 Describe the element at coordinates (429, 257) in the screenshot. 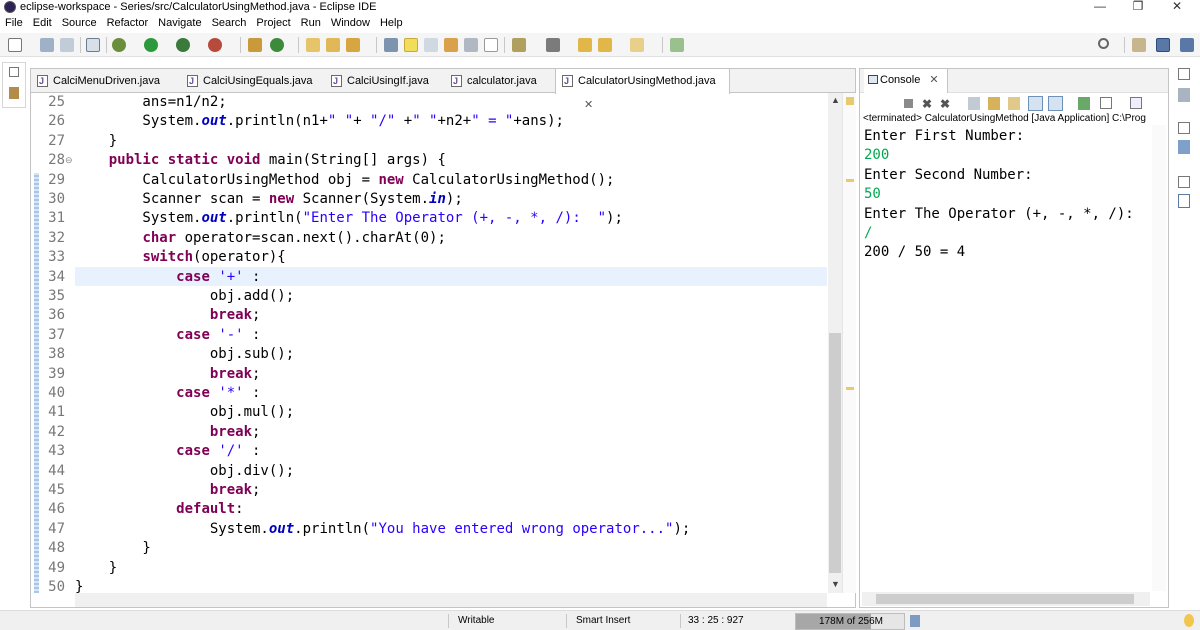

I see `code-line: 33 switch(operator){` at that location.